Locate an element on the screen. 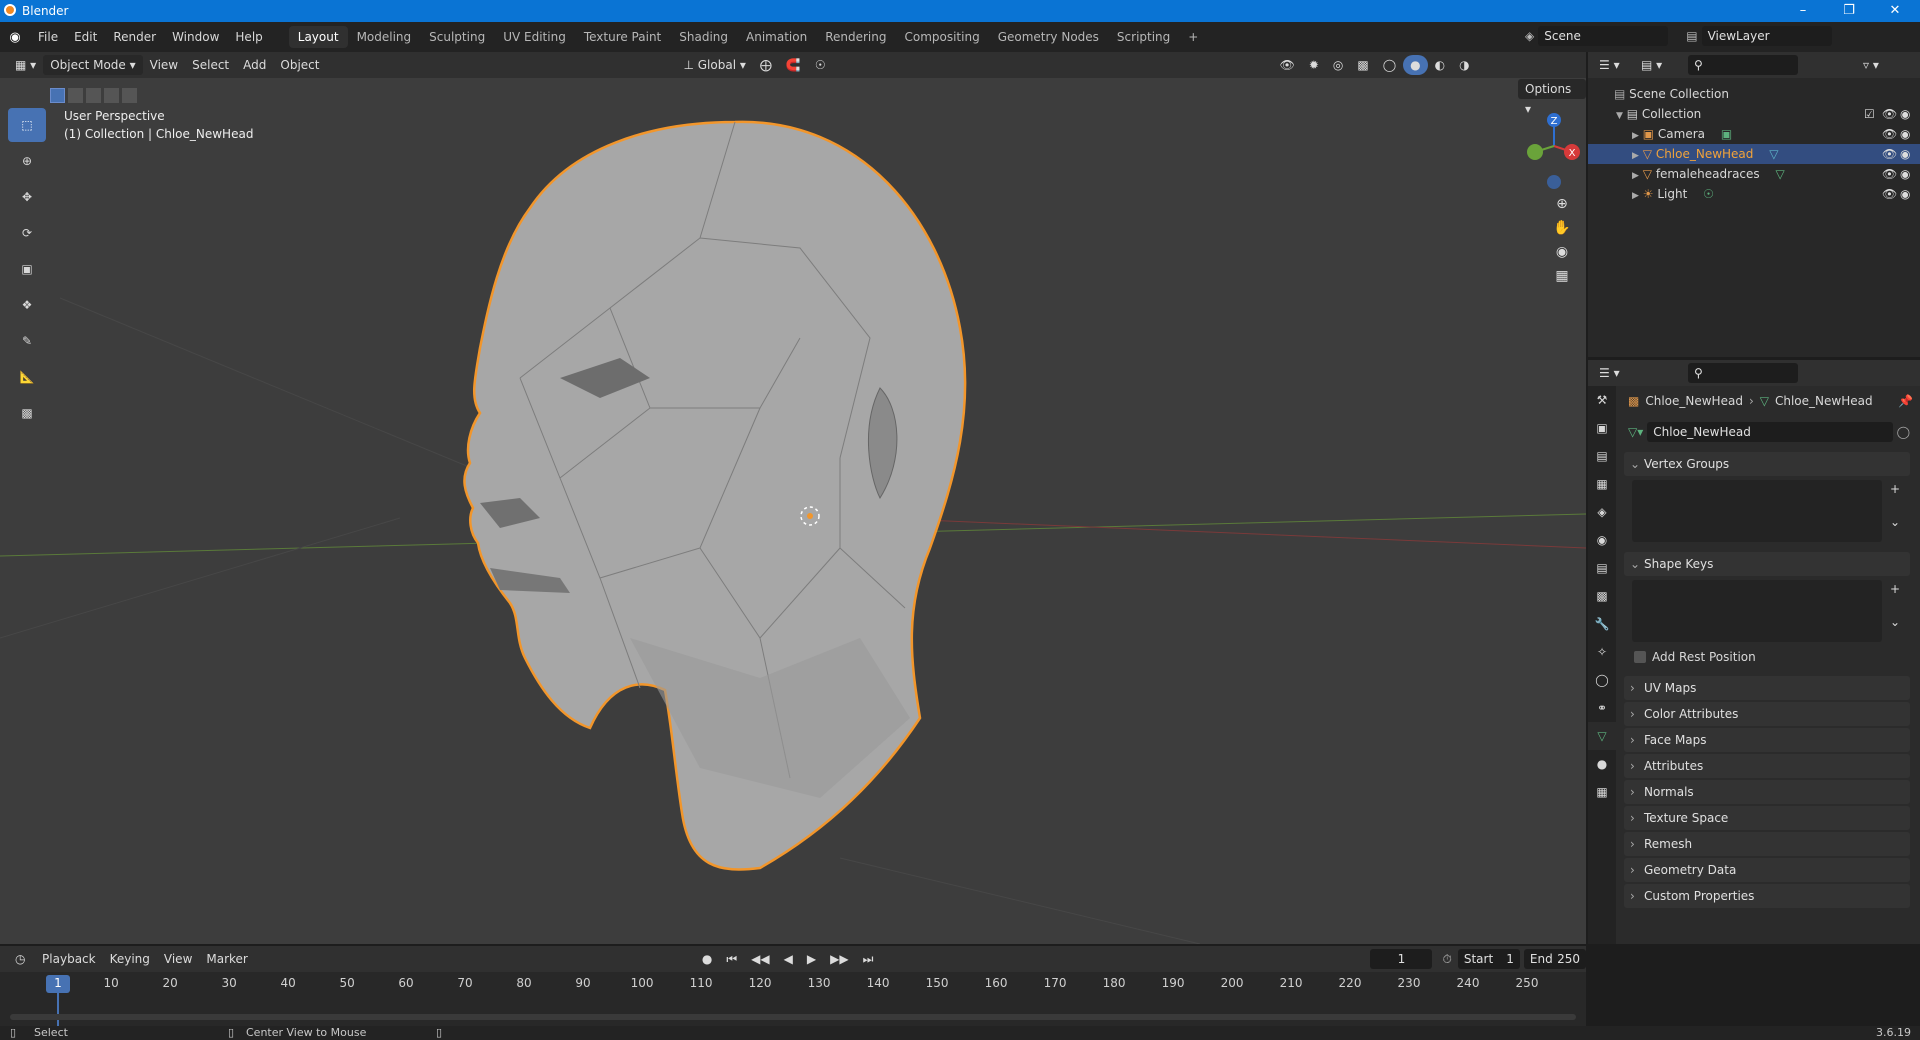  tab-shading: Shading is located at coordinates (703, 37).